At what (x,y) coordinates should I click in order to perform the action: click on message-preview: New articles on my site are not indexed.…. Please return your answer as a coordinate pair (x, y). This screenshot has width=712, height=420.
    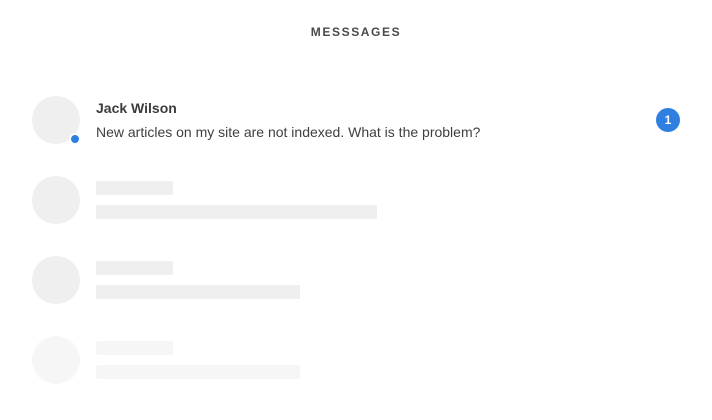
    Looking at the image, I should click on (288, 132).